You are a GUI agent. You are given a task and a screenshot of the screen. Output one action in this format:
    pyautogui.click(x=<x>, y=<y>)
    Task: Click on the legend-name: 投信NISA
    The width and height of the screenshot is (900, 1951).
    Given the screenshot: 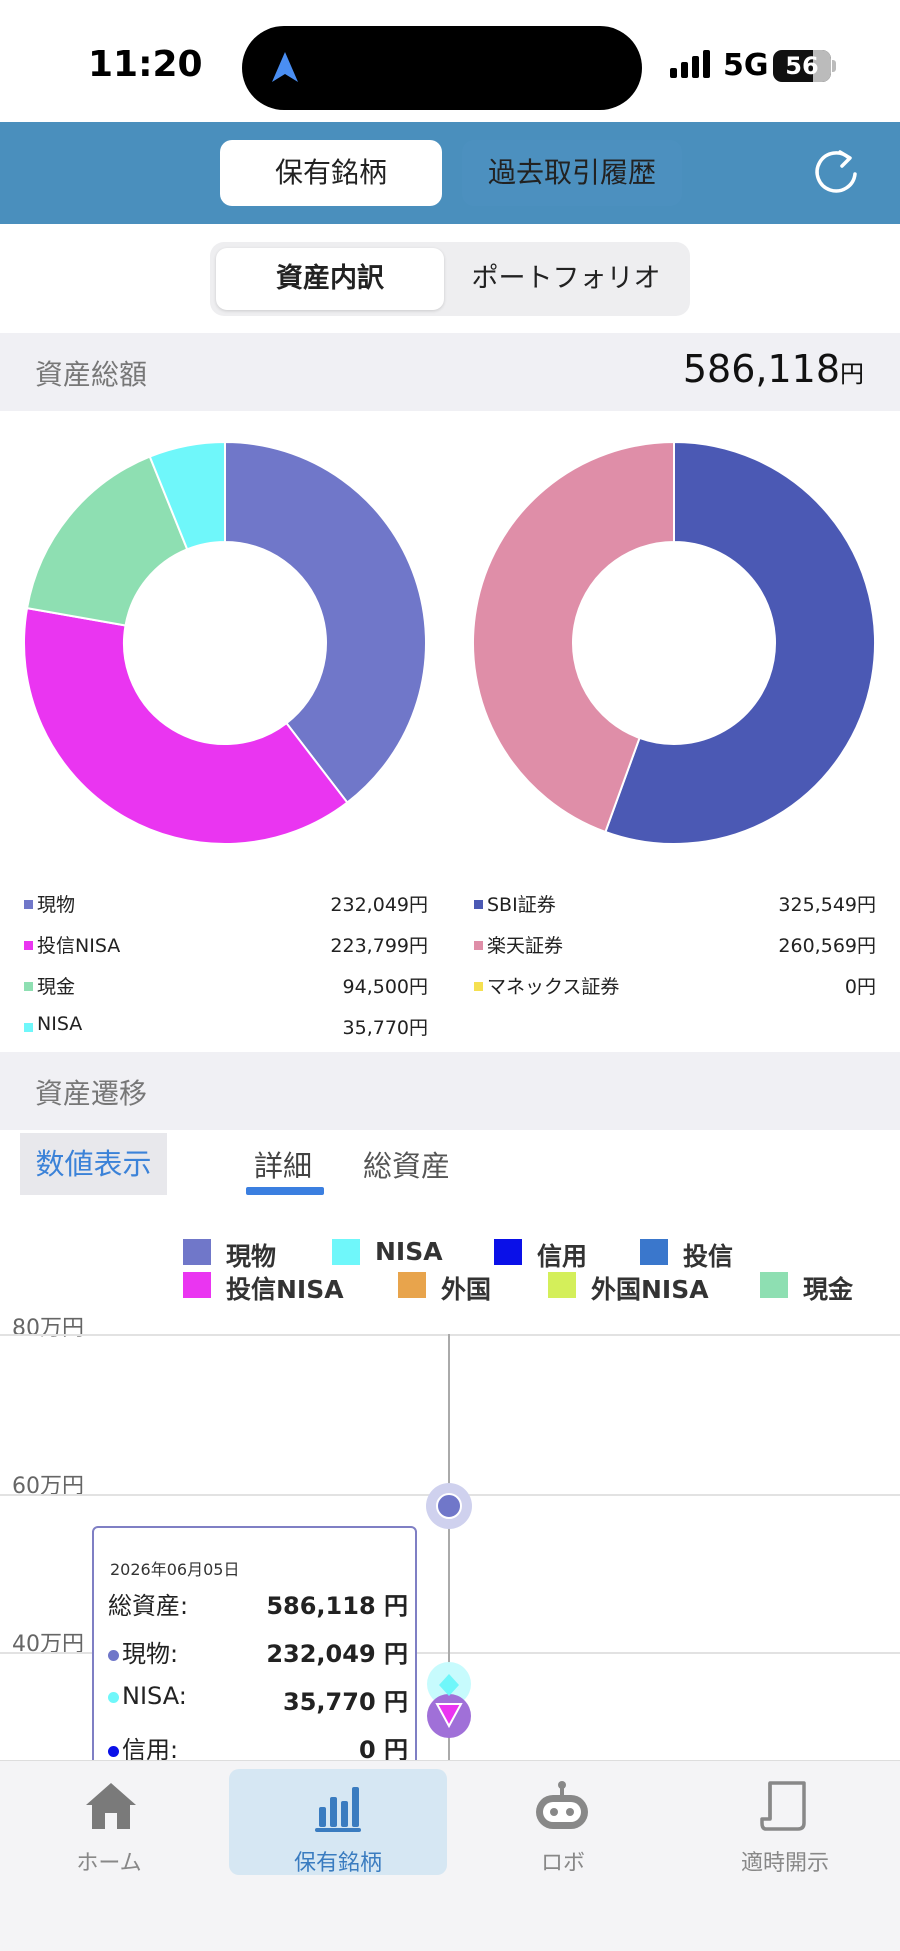 What is the action you would take?
    pyautogui.click(x=79, y=946)
    